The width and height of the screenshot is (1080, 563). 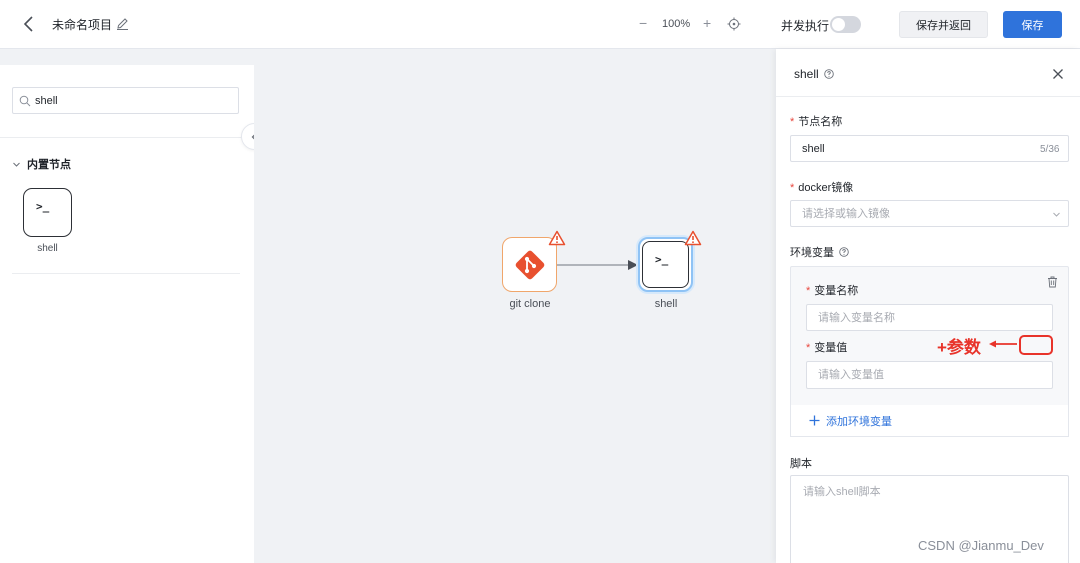 What do you see at coordinates (82, 25) in the screenshot?
I see `project-title: 未命名项目` at bounding box center [82, 25].